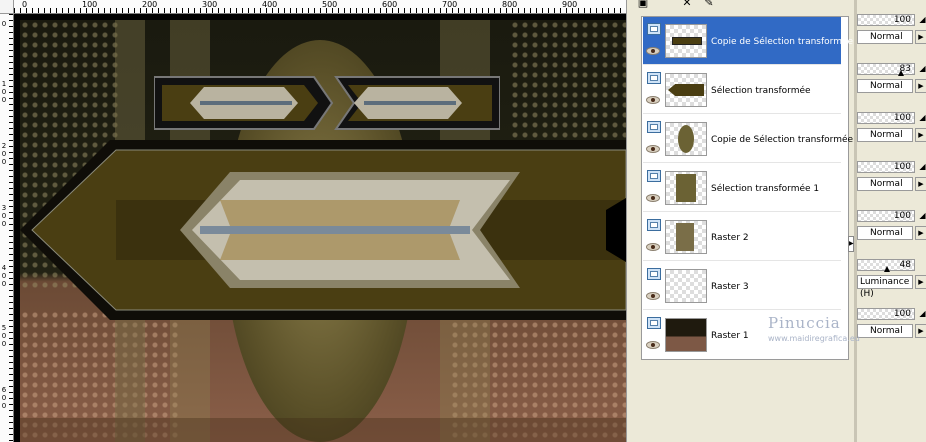 The height and width of the screenshot is (442, 926). Describe the element at coordinates (643, 5) in the screenshot. I see `new-layer-icon: ▣` at that location.